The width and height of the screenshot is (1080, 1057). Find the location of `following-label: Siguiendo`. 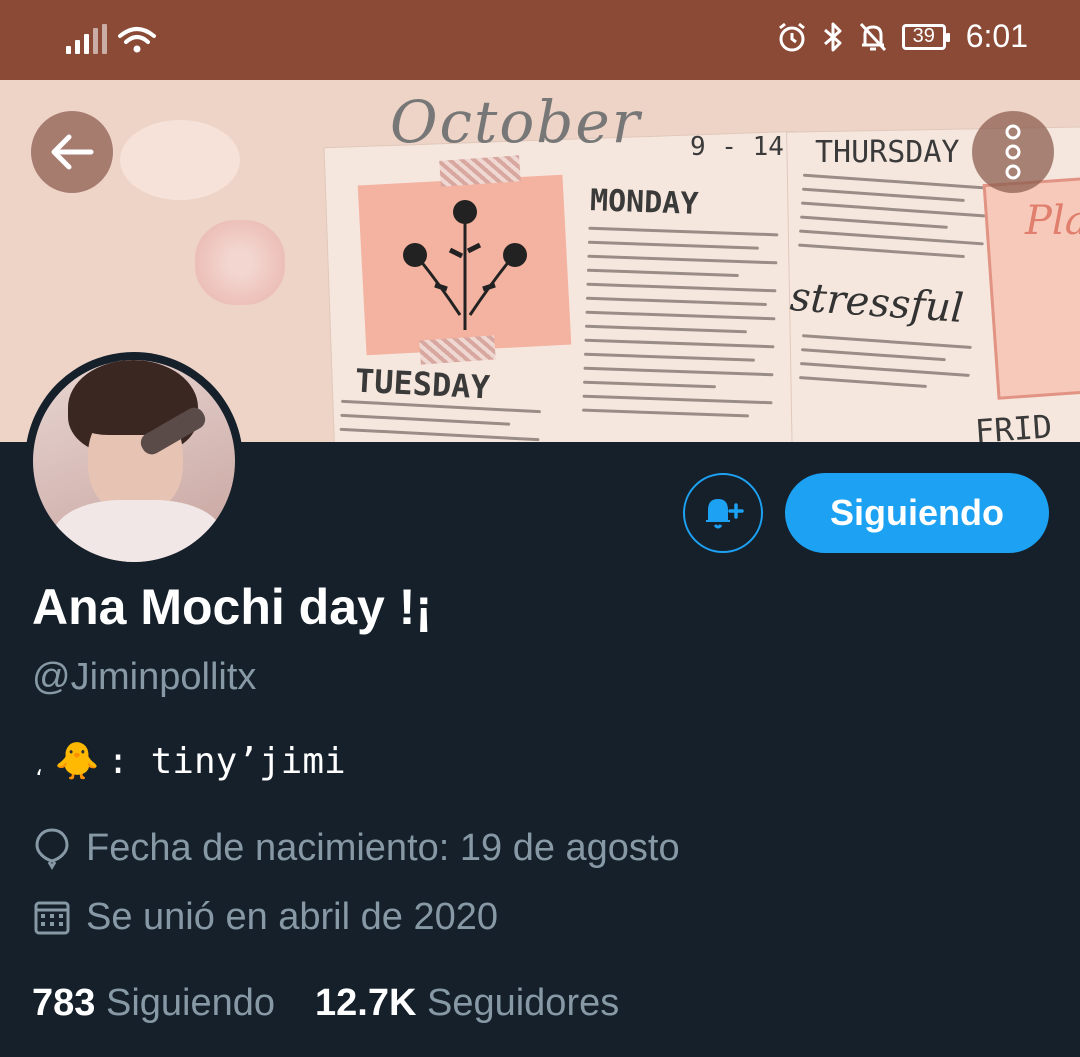

following-label: Siguiendo is located at coordinates (190, 1003).